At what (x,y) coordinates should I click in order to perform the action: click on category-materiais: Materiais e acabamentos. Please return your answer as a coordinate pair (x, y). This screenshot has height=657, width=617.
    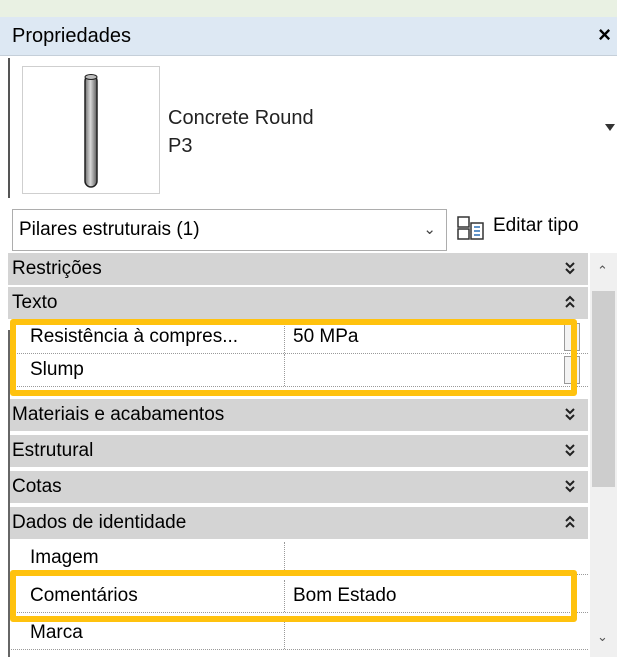
    Looking at the image, I should click on (298, 416).